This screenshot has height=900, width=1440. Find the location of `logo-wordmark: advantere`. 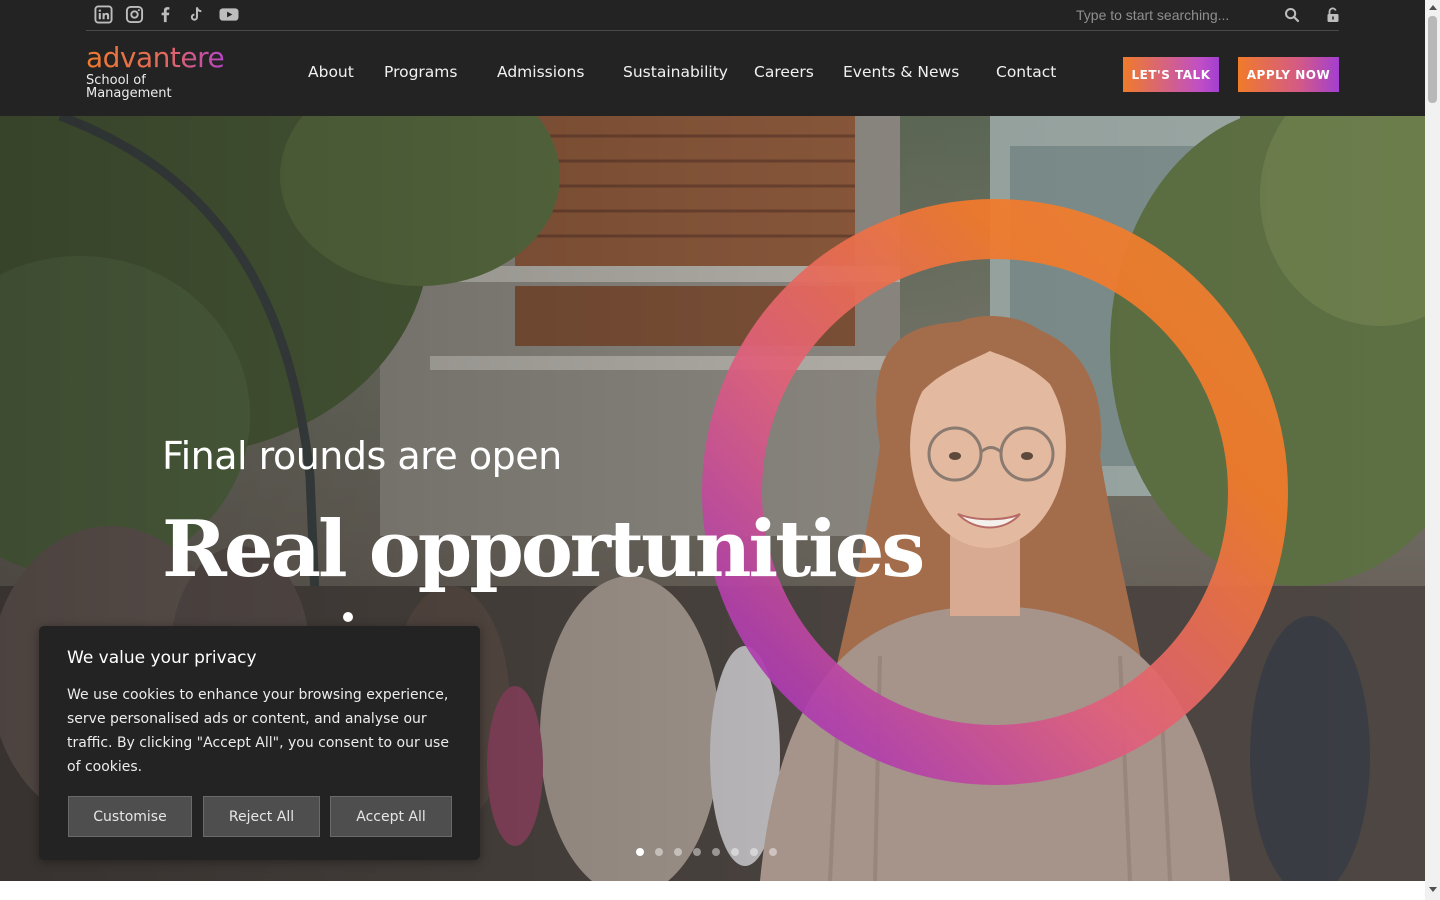

logo-wordmark: advantere is located at coordinates (155, 57).